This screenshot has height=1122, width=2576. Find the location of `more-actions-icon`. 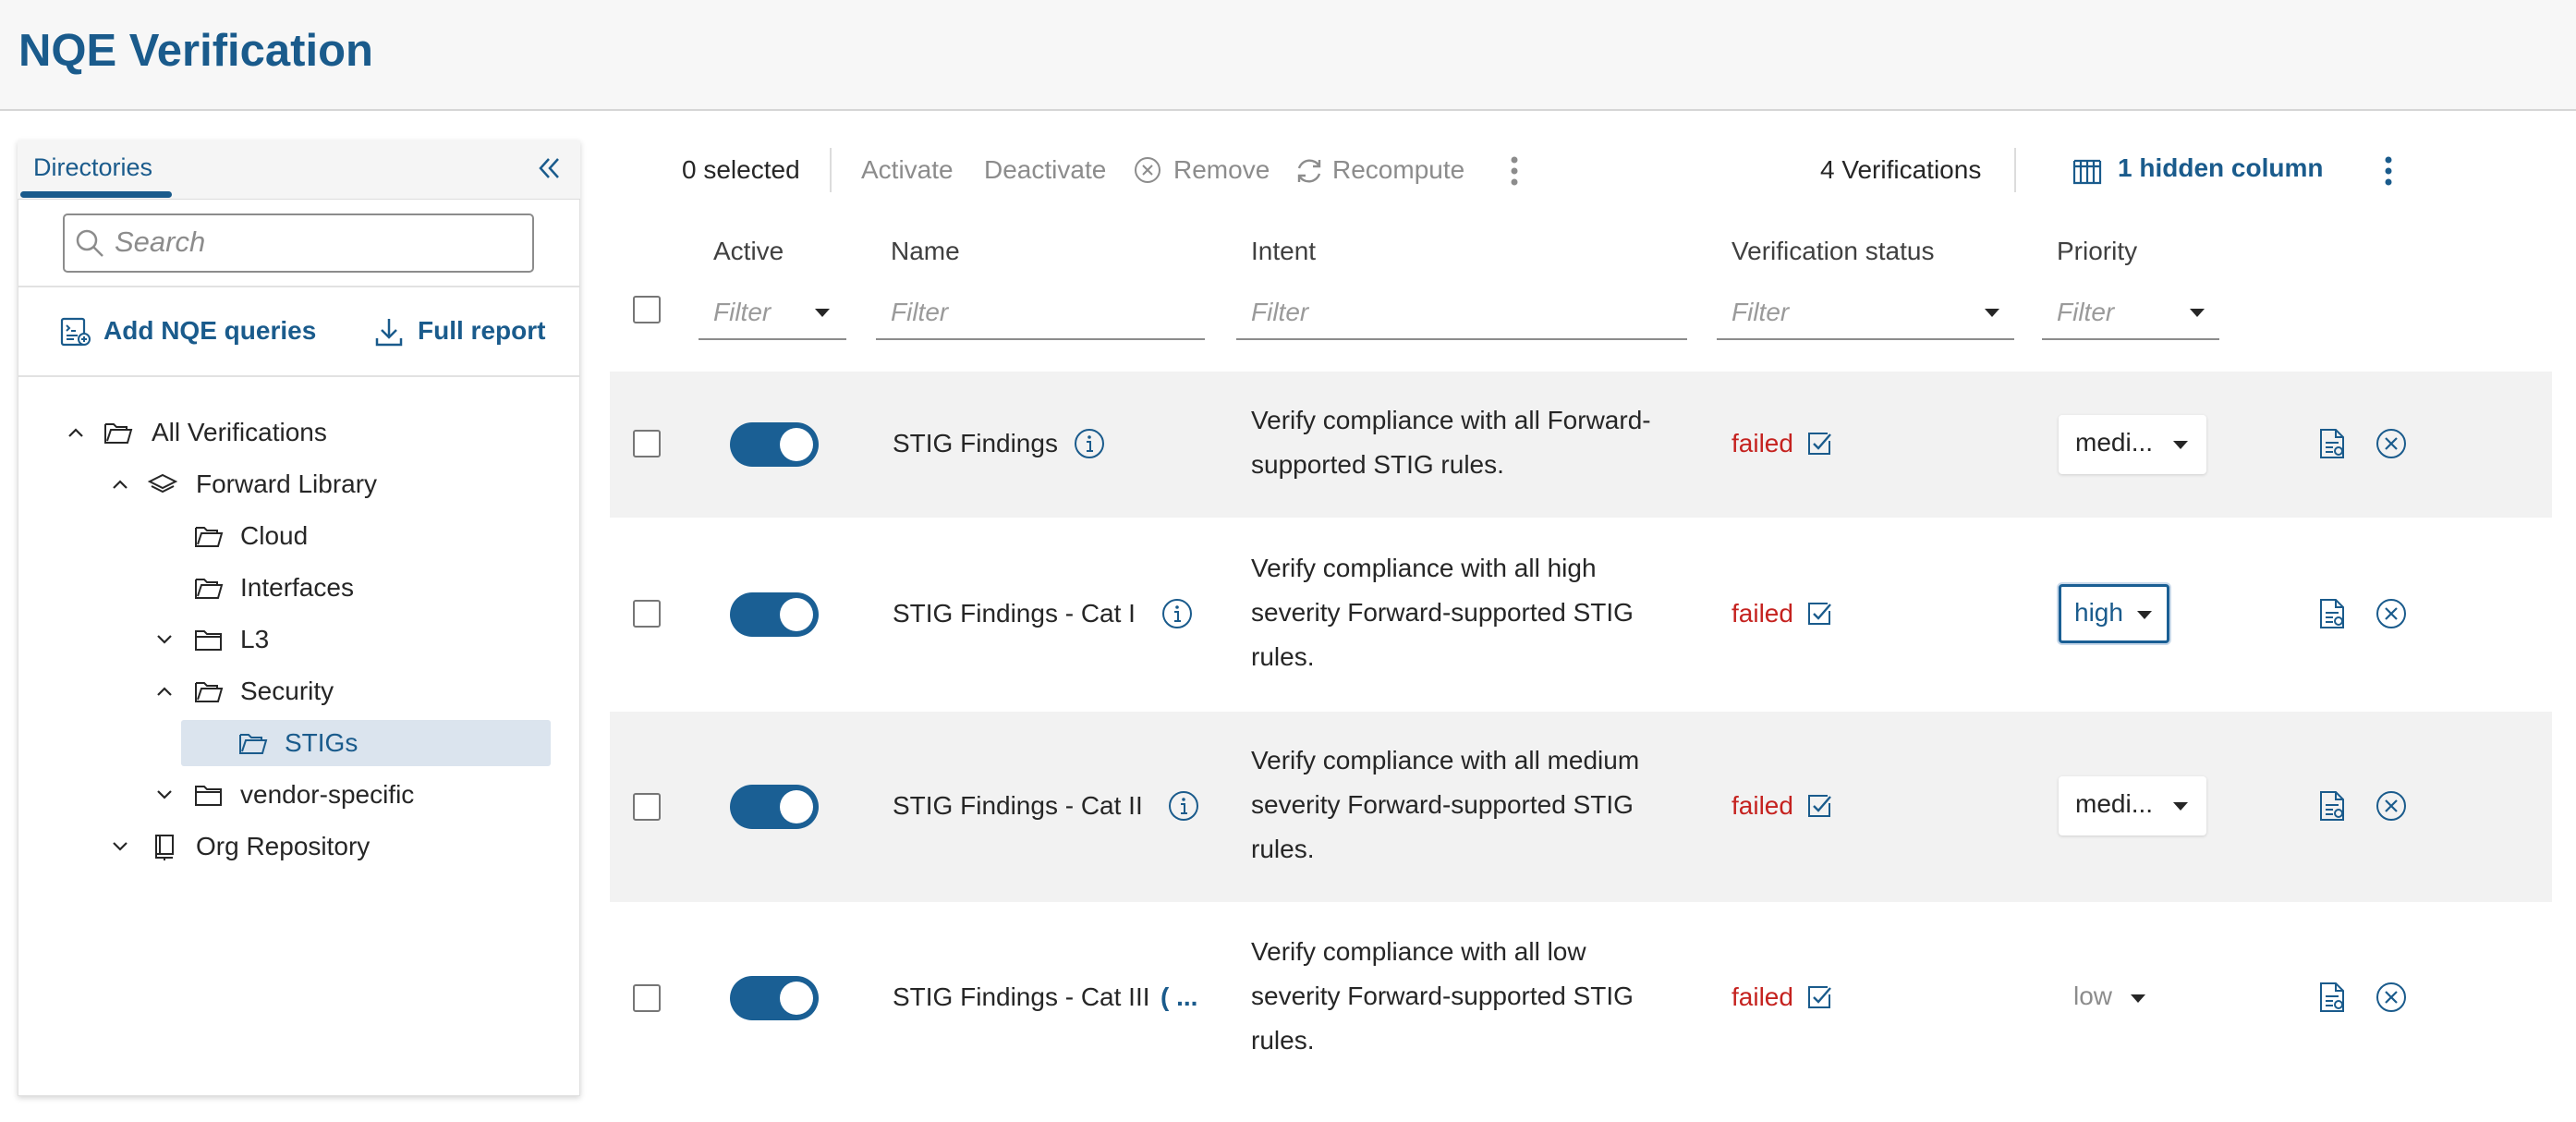

more-actions-icon is located at coordinates (1514, 171).